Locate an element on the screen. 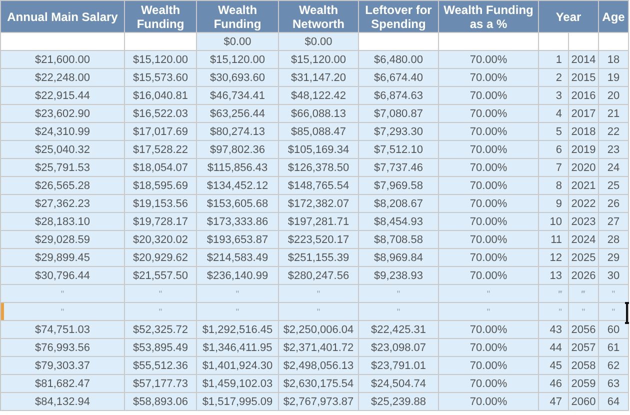  table-cell: $20,929.62 is located at coordinates (160, 257).